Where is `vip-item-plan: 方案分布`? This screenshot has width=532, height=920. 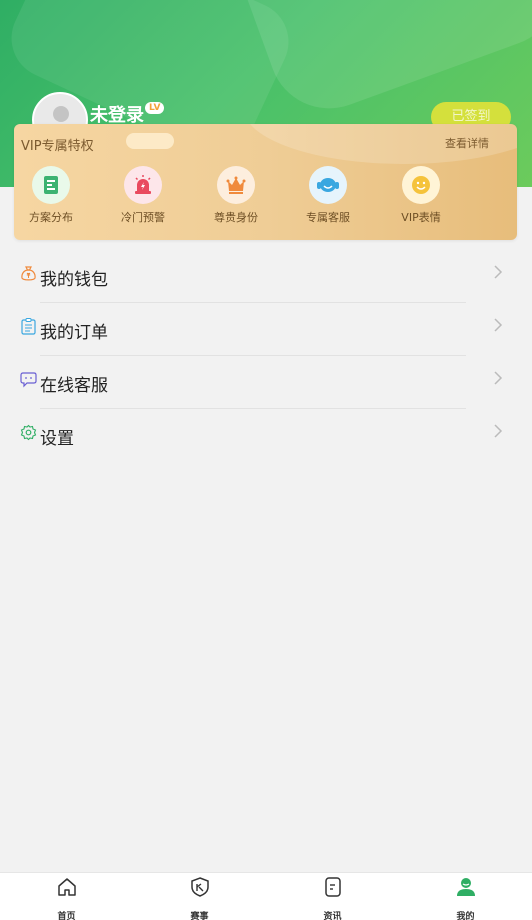 vip-item-plan: 方案分布 is located at coordinates (52, 195).